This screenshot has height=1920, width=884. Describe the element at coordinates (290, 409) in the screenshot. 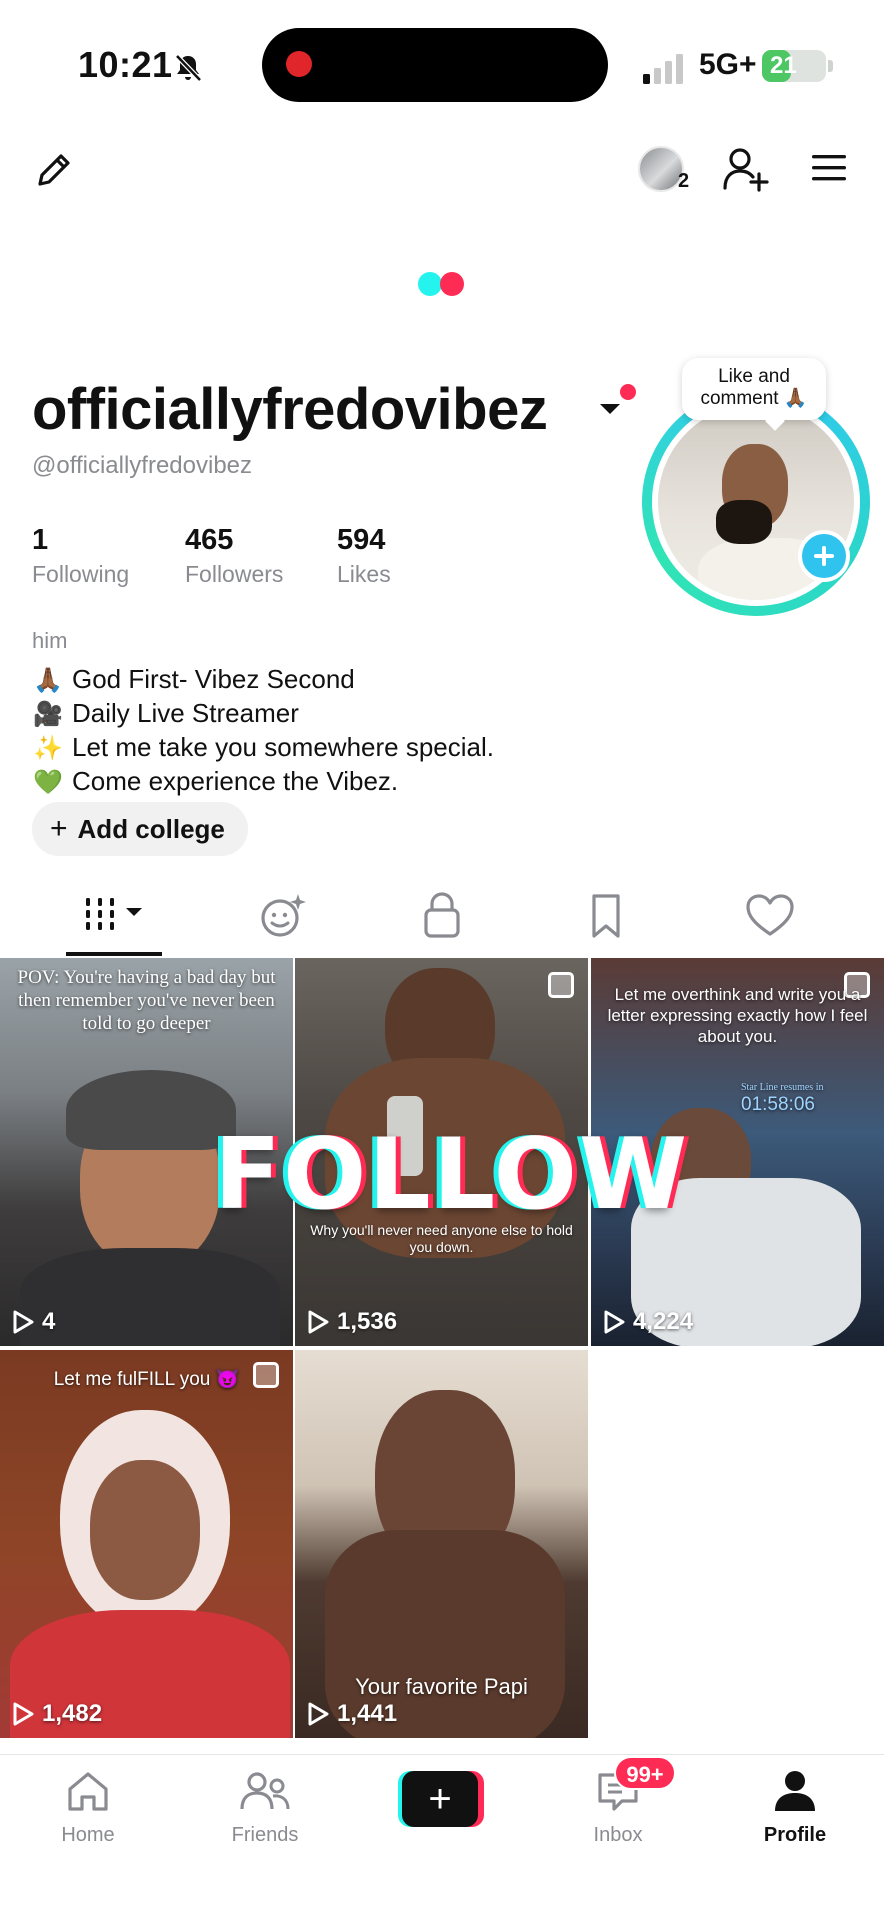

I see `profile-display-name: officiallyfredovibez` at that location.